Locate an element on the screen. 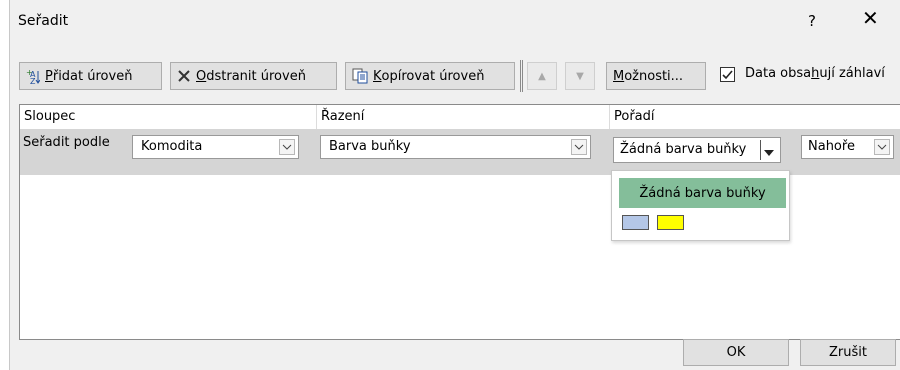 This screenshot has height=370, width=900. background-sheet-edge is located at coordinates (5, 185).